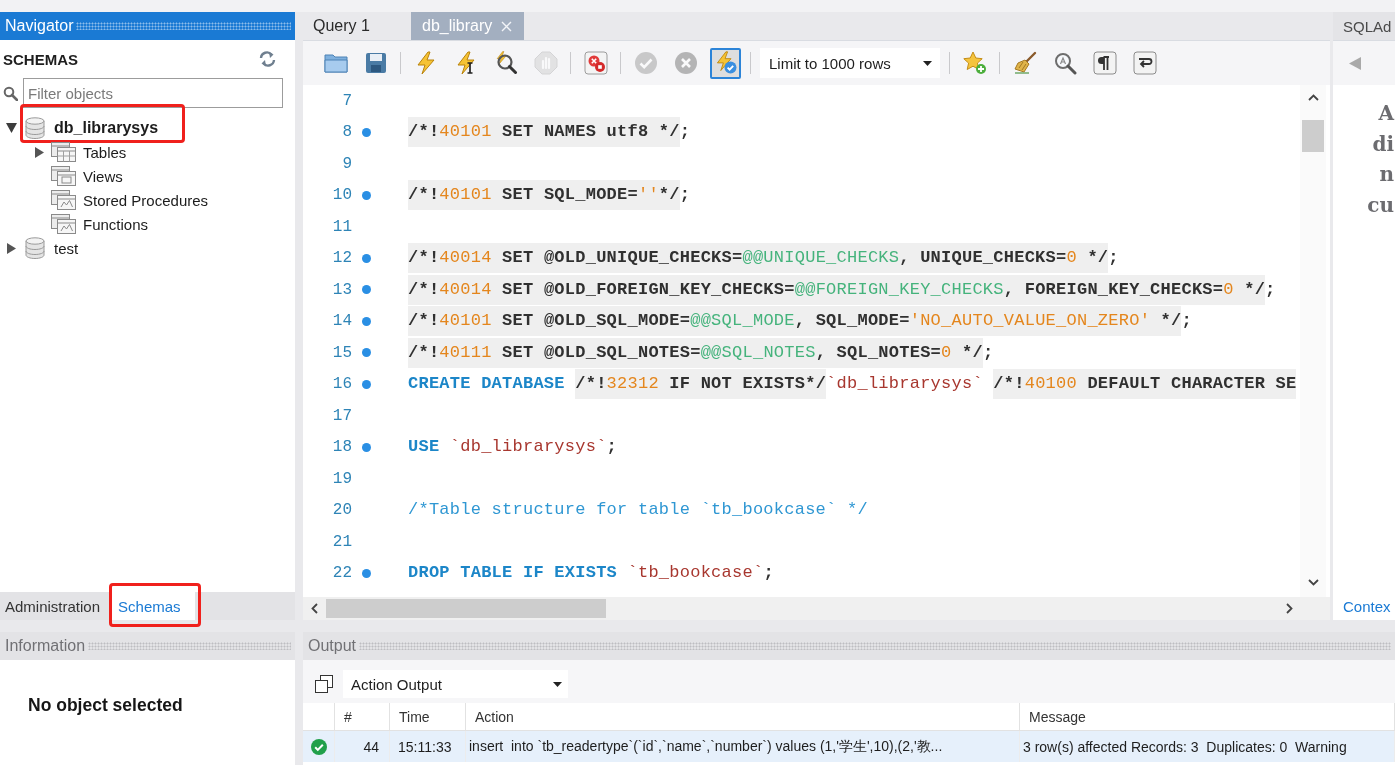 This screenshot has height=765, width=1395. What do you see at coordinates (362, 746) in the screenshot?
I see `table-cell: 44` at bounding box center [362, 746].